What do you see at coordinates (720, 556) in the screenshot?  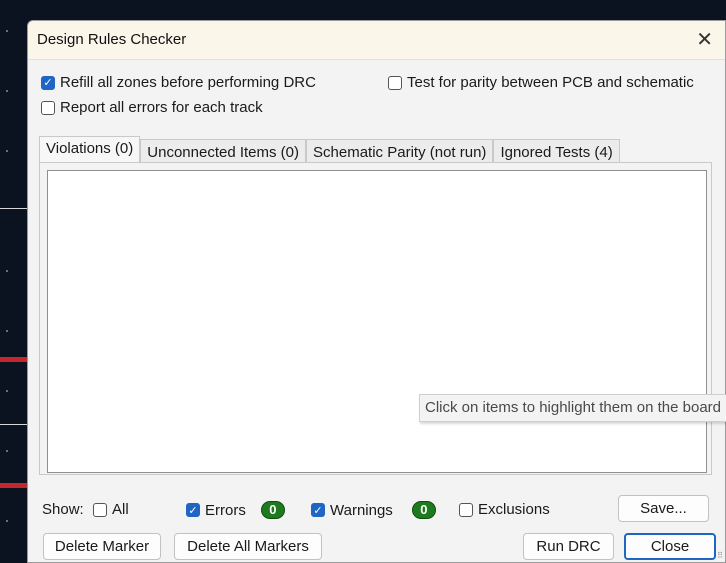 I see `resize-grip-icon: ⠿` at bounding box center [720, 556].